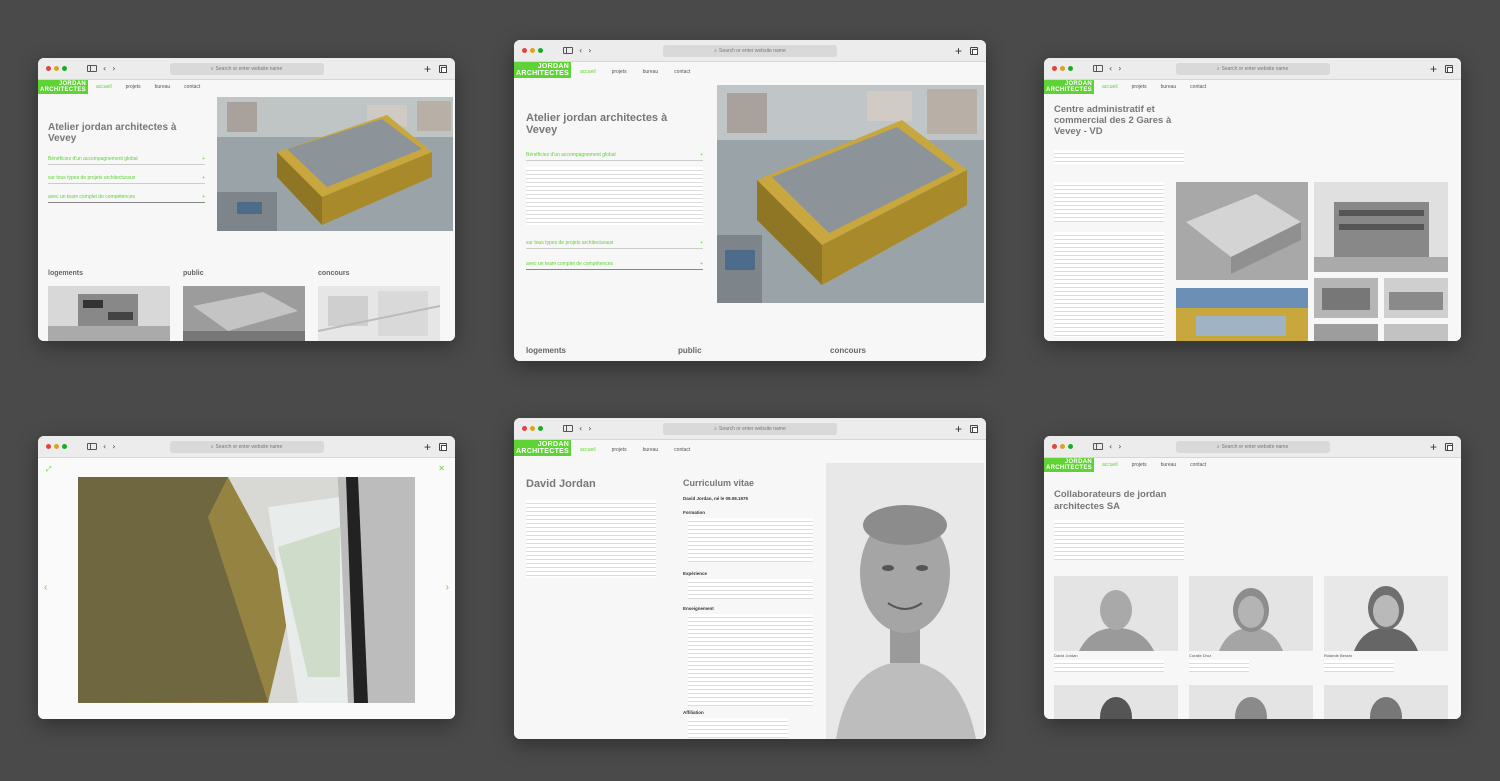 This screenshot has height=781, width=1500. Describe the element at coordinates (441, 468) in the screenshot. I see `close-icon: ✕` at that location.